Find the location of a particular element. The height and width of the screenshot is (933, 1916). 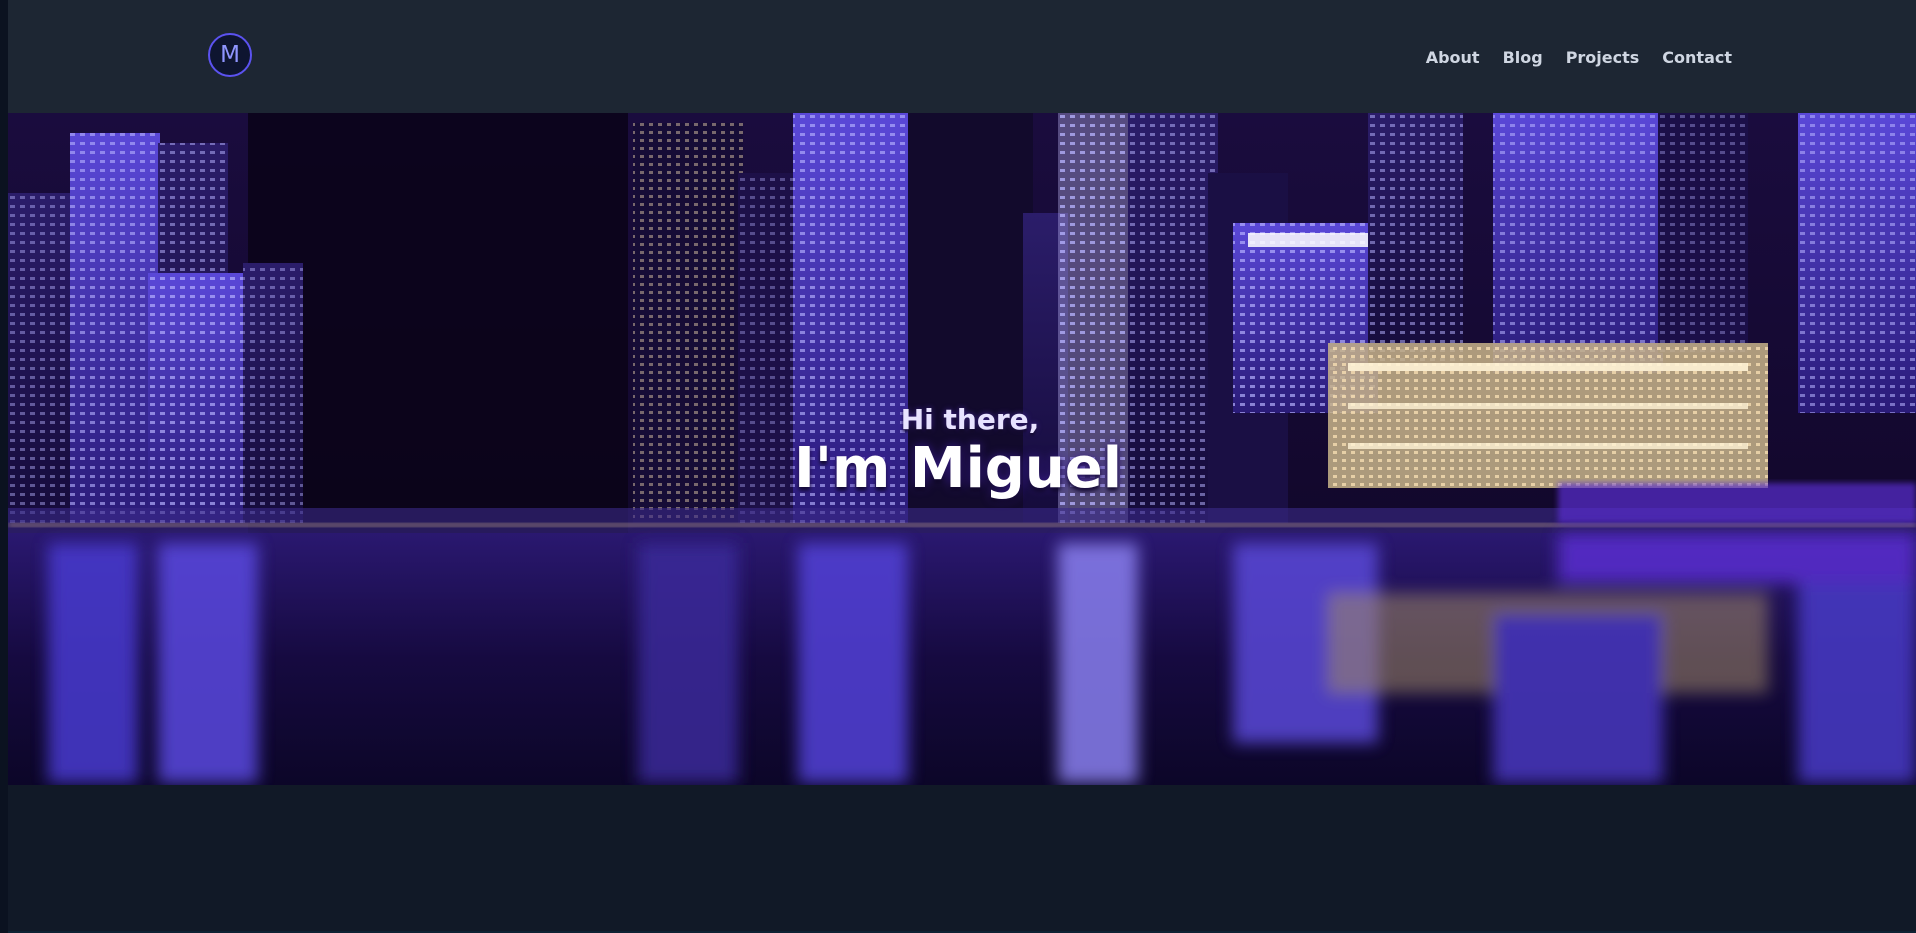

nav-blog-link: Blog is located at coordinates (1523, 58).